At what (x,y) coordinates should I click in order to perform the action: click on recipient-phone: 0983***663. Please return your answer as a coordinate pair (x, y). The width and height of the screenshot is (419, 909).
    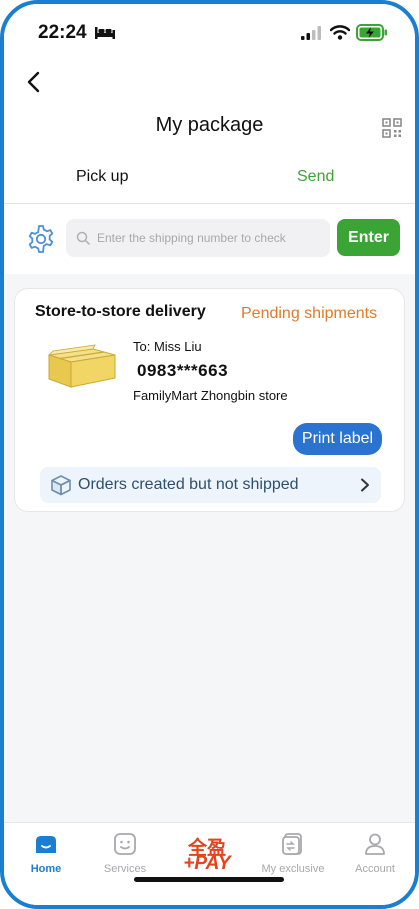
    Looking at the image, I should click on (183, 370).